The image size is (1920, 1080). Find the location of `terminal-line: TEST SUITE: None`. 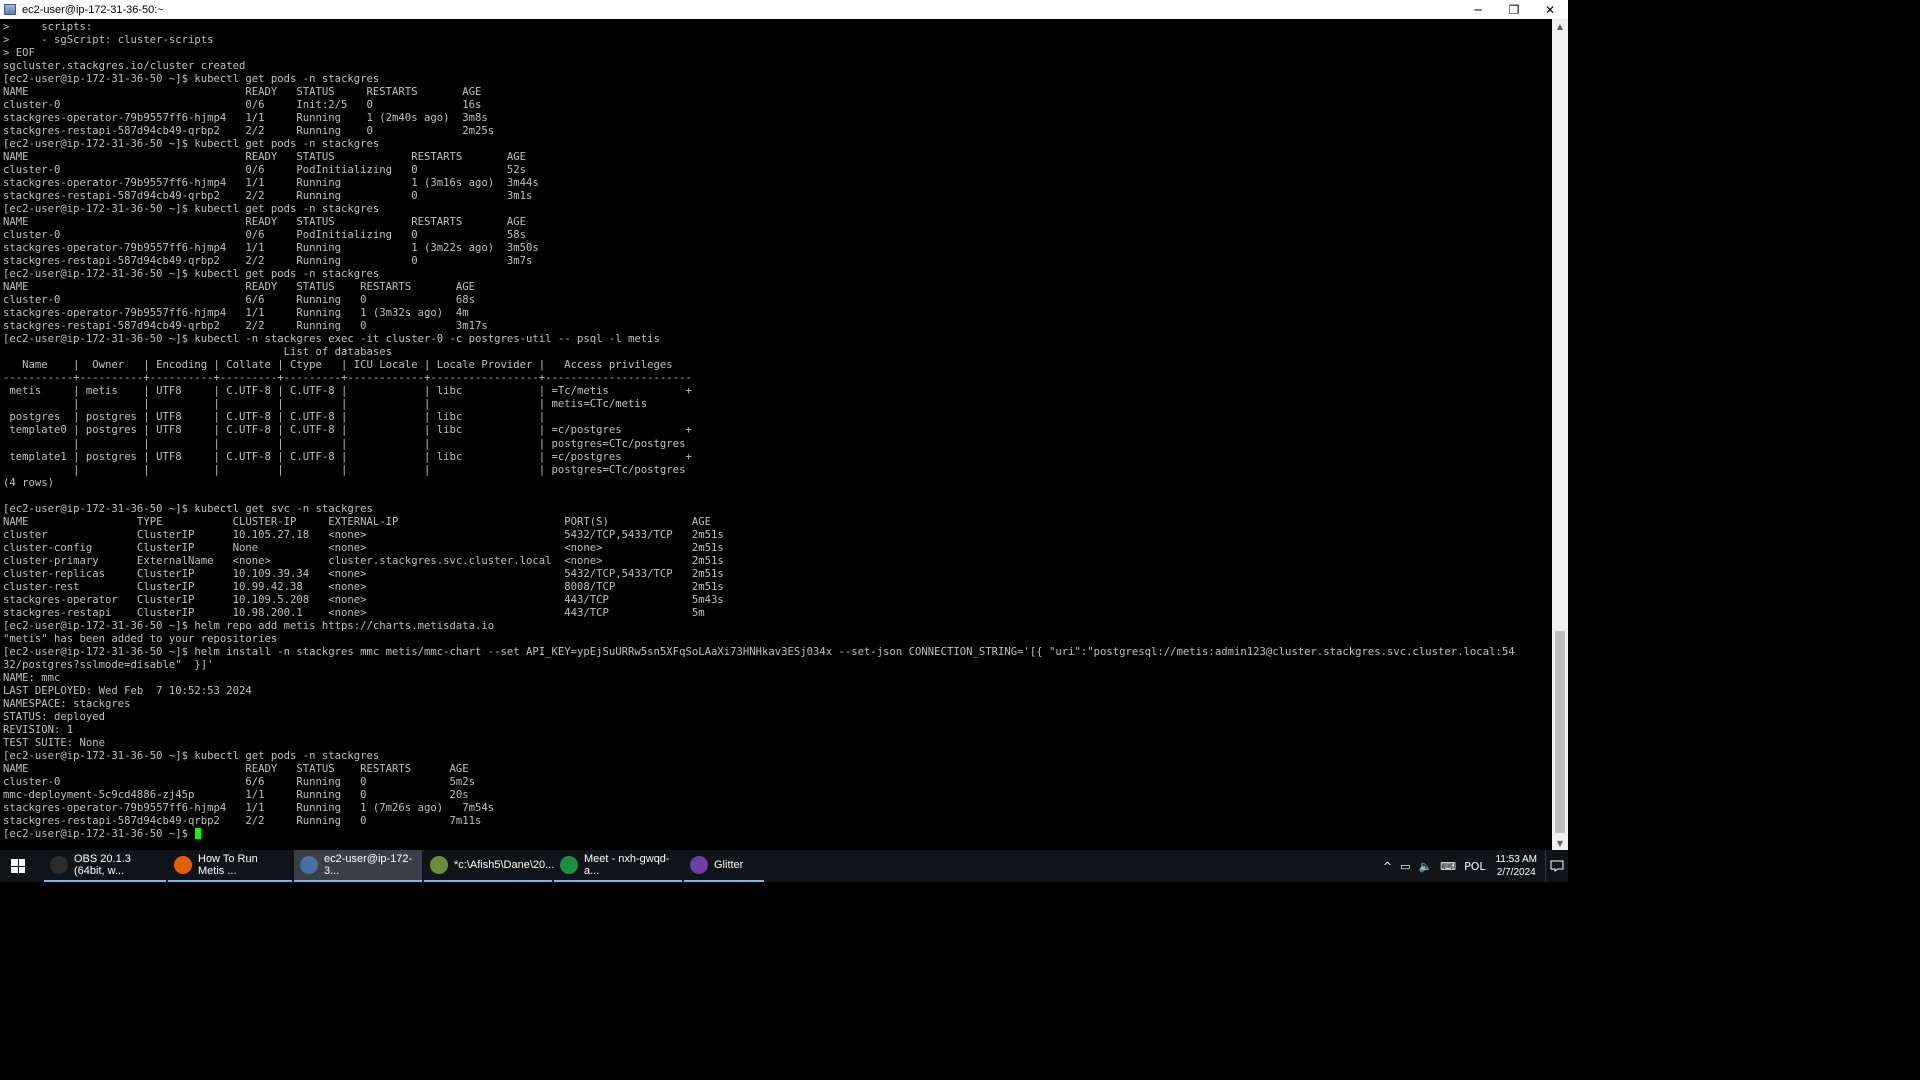

terminal-line: TEST SUITE: None is located at coordinates (54, 742).